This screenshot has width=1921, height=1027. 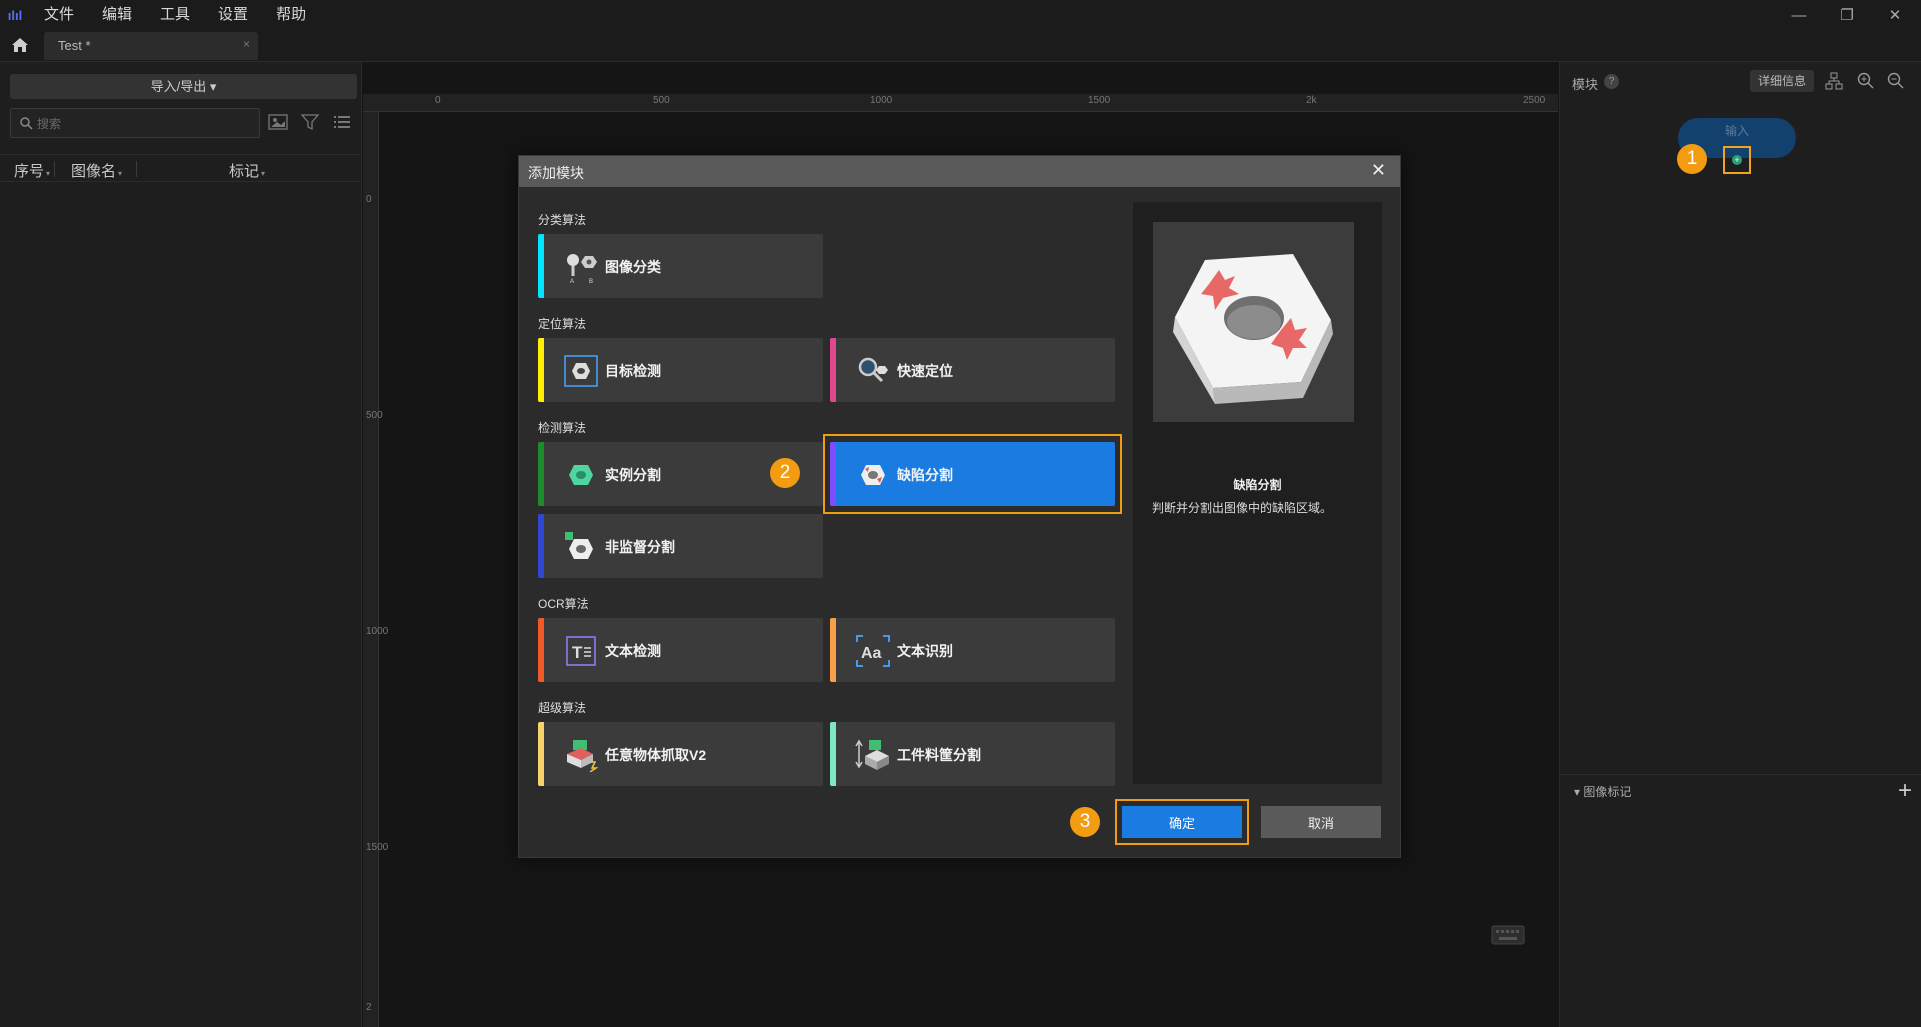 What do you see at coordinates (633, 475) in the screenshot?
I see `module-label: 实例分割` at bounding box center [633, 475].